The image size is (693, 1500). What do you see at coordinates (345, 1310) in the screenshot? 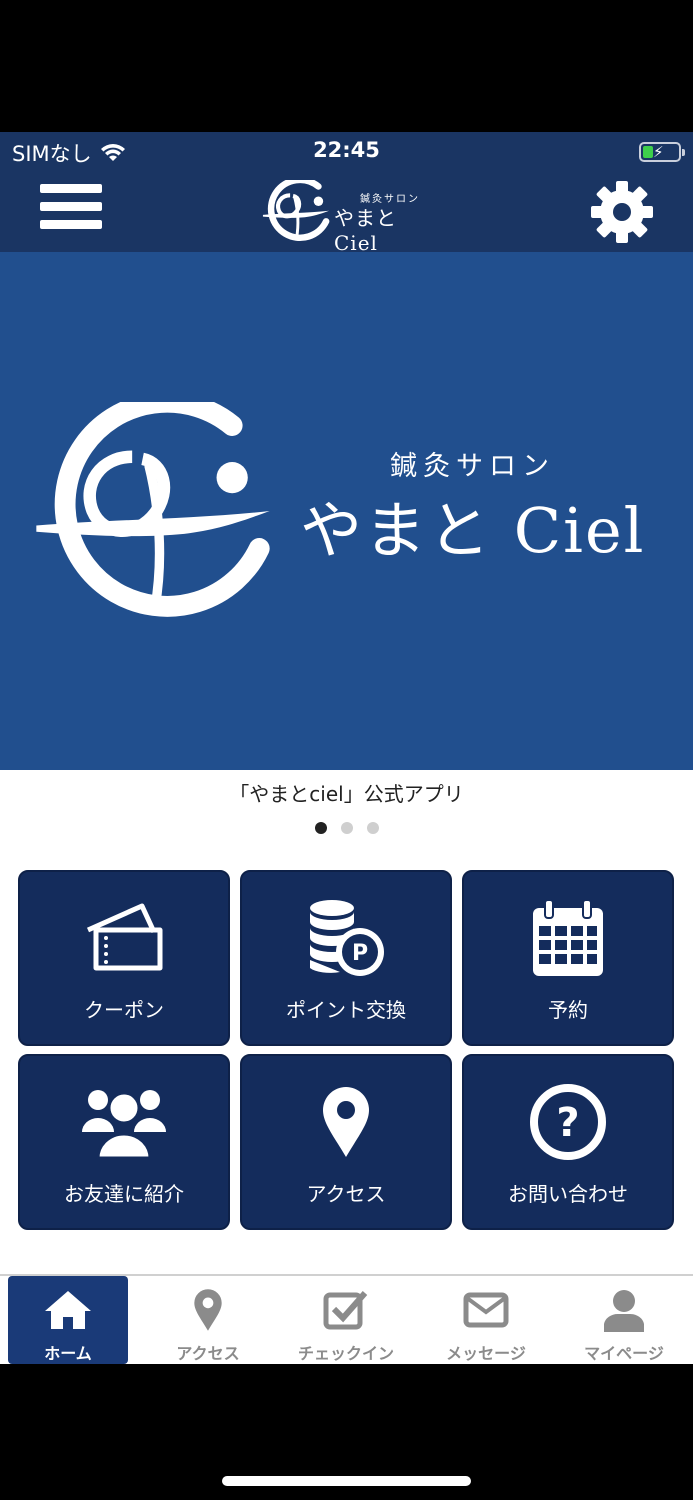
I see `checkbox-icon` at bounding box center [345, 1310].